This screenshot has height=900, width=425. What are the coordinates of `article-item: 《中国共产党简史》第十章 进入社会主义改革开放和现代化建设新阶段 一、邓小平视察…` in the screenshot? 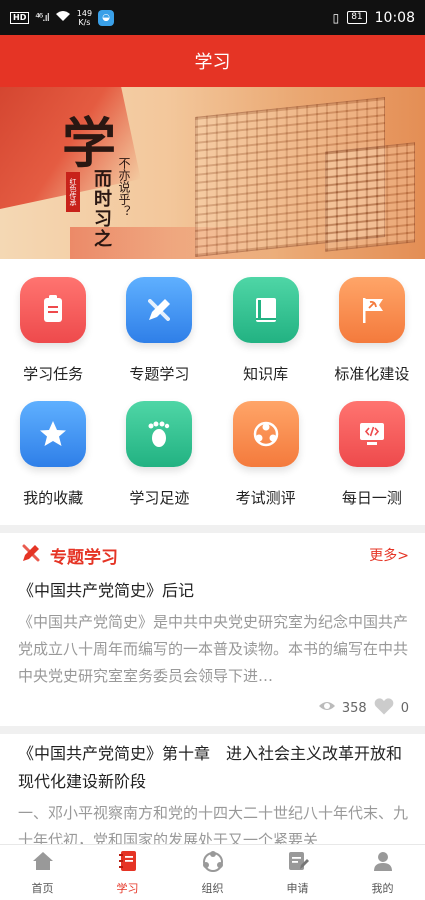 It's located at (212, 794).